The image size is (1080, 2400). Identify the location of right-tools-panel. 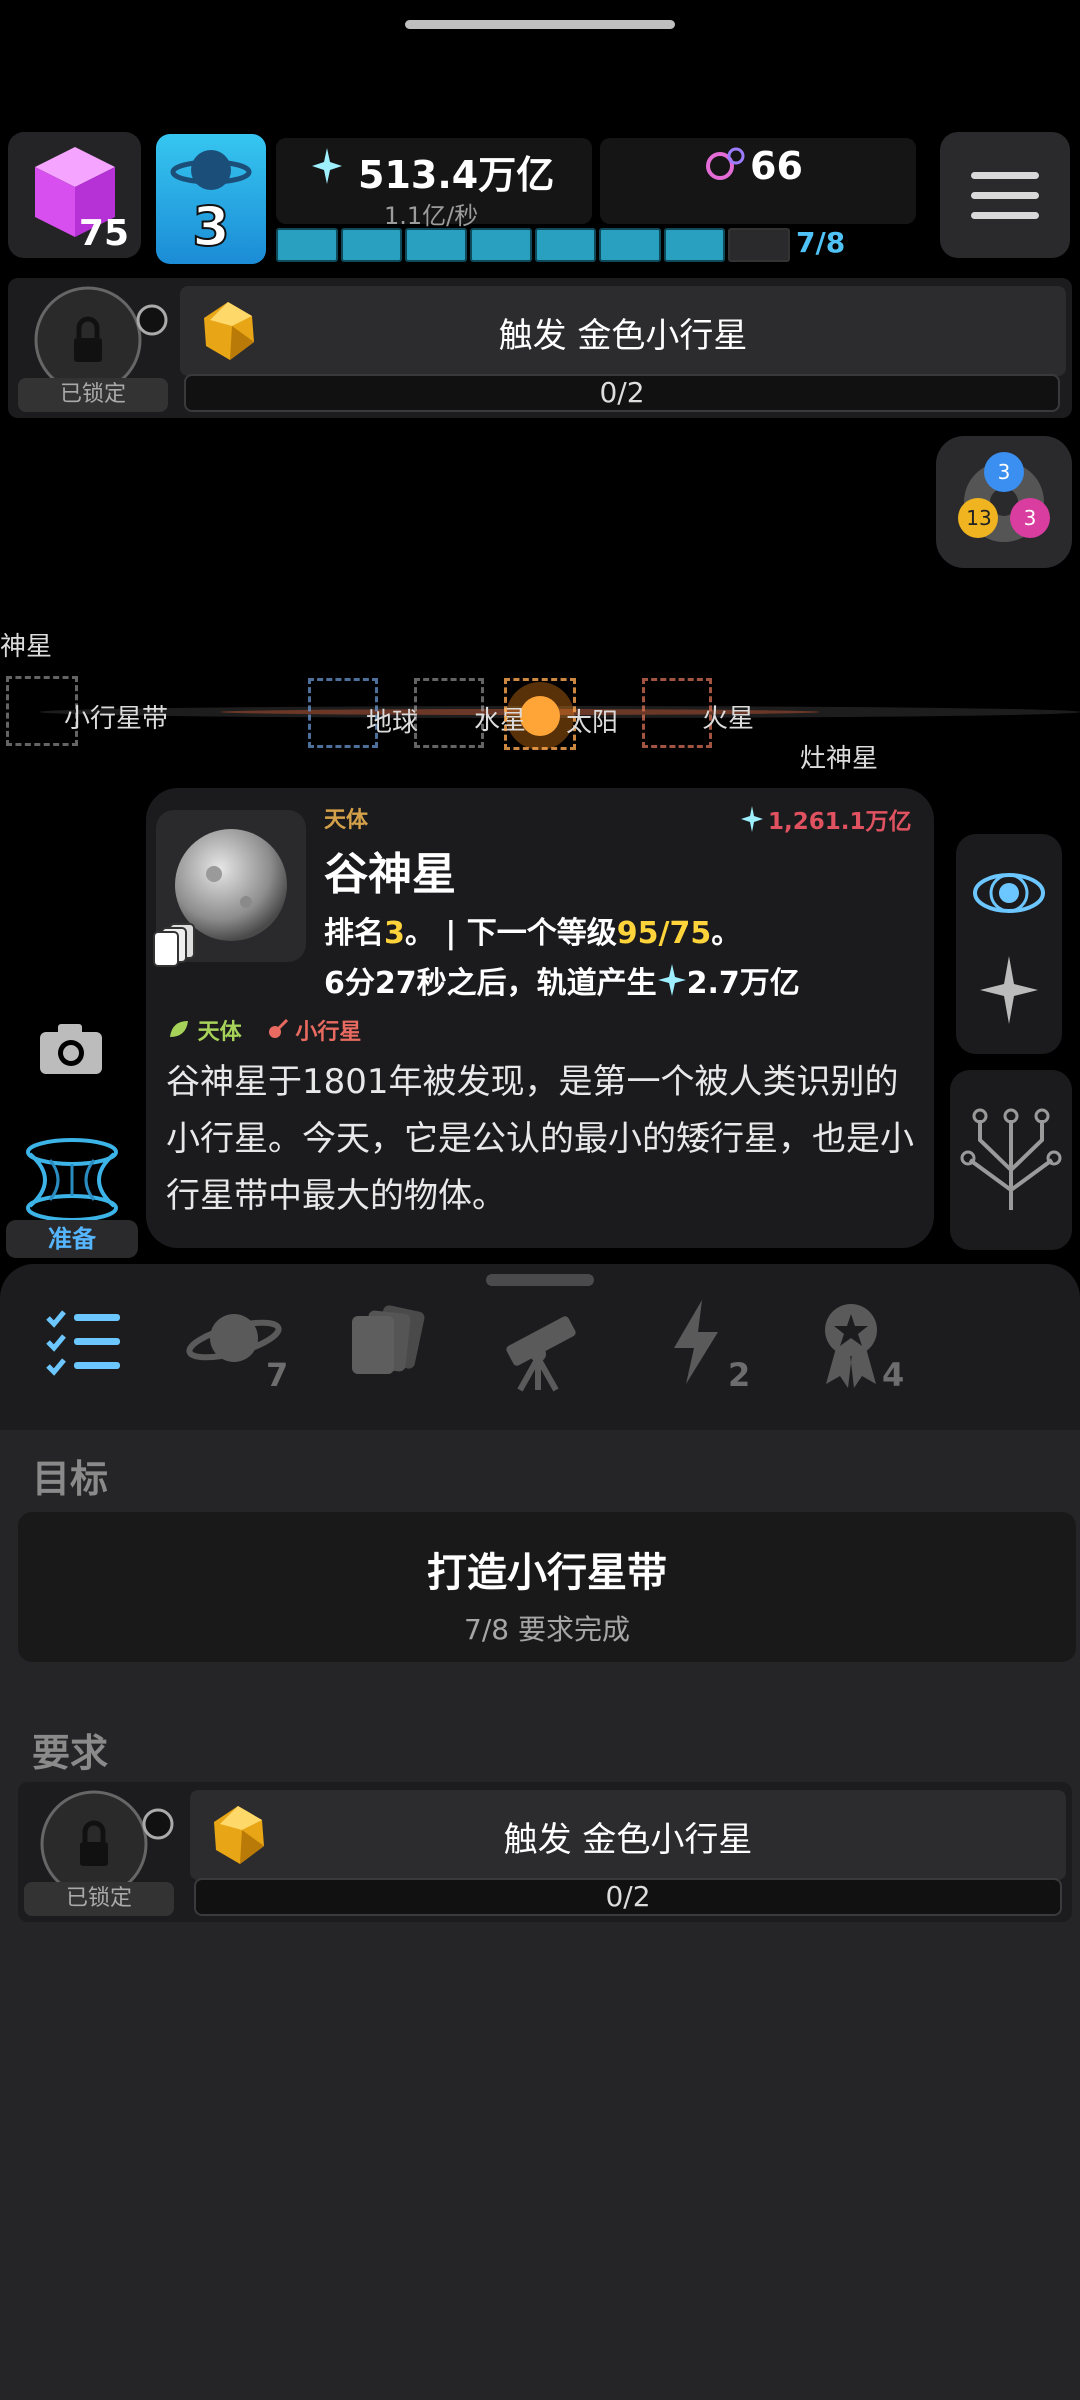
(1009, 944).